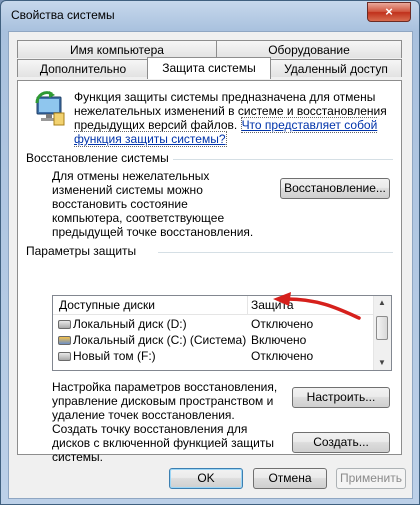  I want to click on tab-label: Удаленный доступ, so click(336, 69).